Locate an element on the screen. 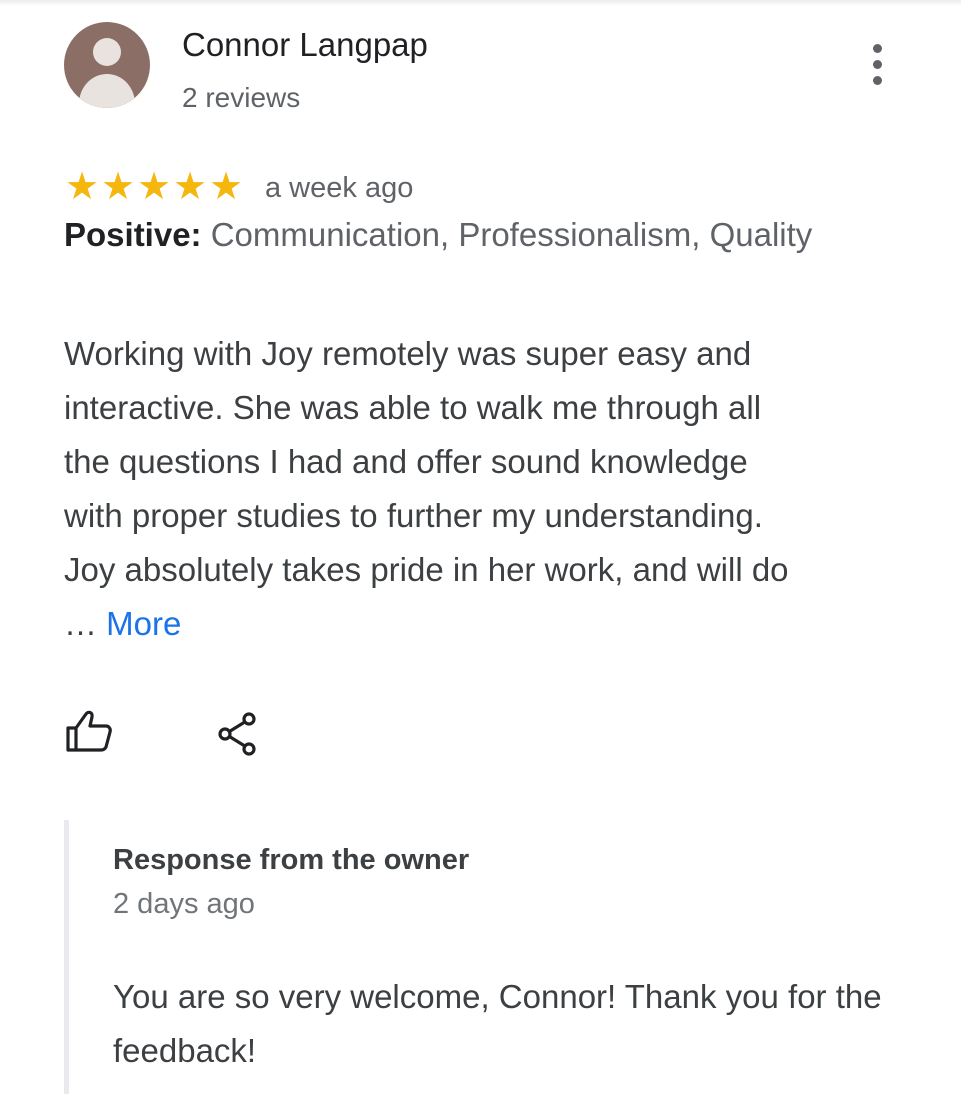 The width and height of the screenshot is (961, 1094). review-time: a week ago is located at coordinates (339, 188).